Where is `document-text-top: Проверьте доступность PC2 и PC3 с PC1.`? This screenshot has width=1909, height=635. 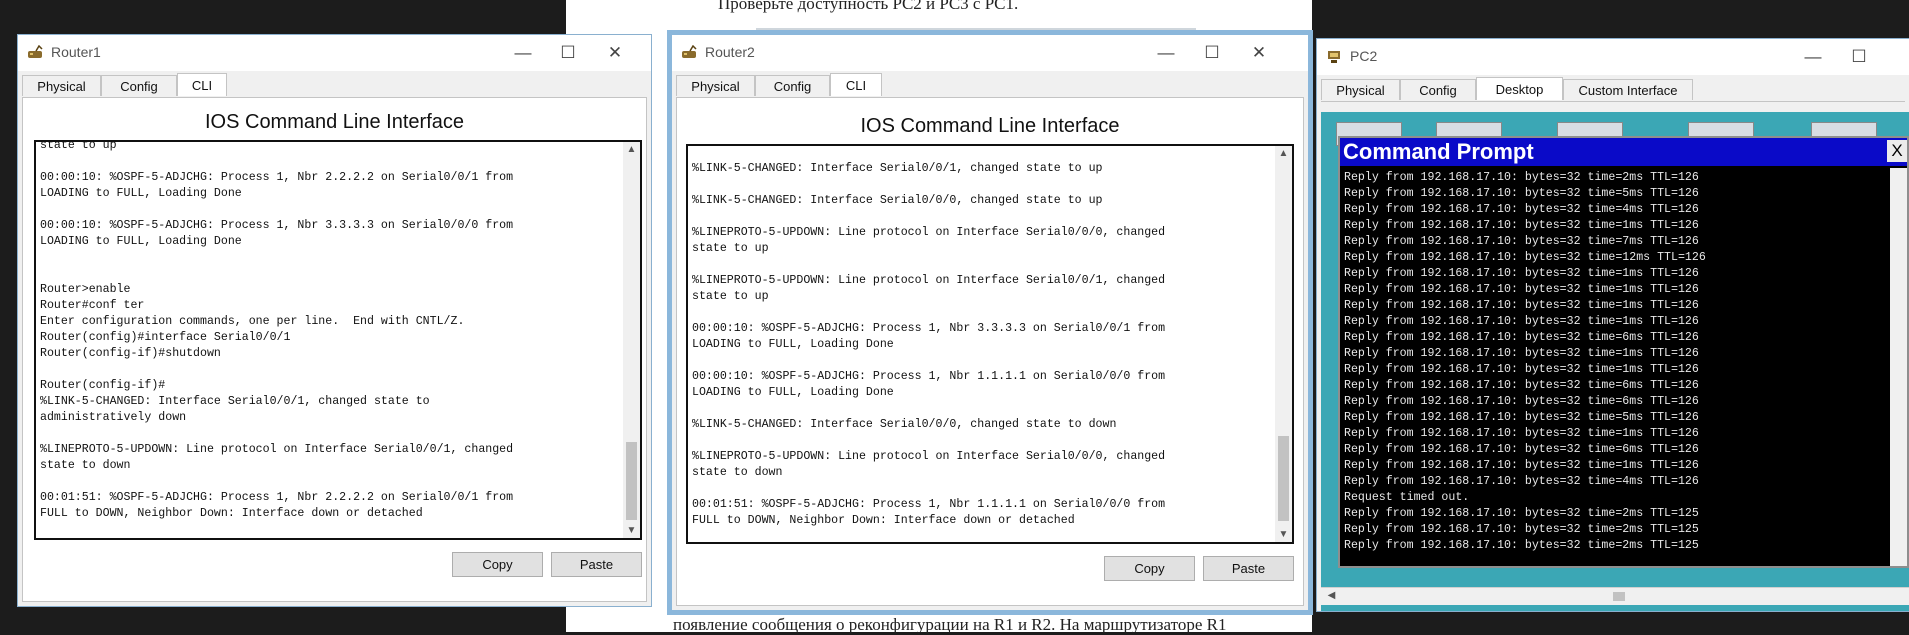
document-text-top: Проверьте доступность PC2 и PC3 с PC1. is located at coordinates (868, 6).